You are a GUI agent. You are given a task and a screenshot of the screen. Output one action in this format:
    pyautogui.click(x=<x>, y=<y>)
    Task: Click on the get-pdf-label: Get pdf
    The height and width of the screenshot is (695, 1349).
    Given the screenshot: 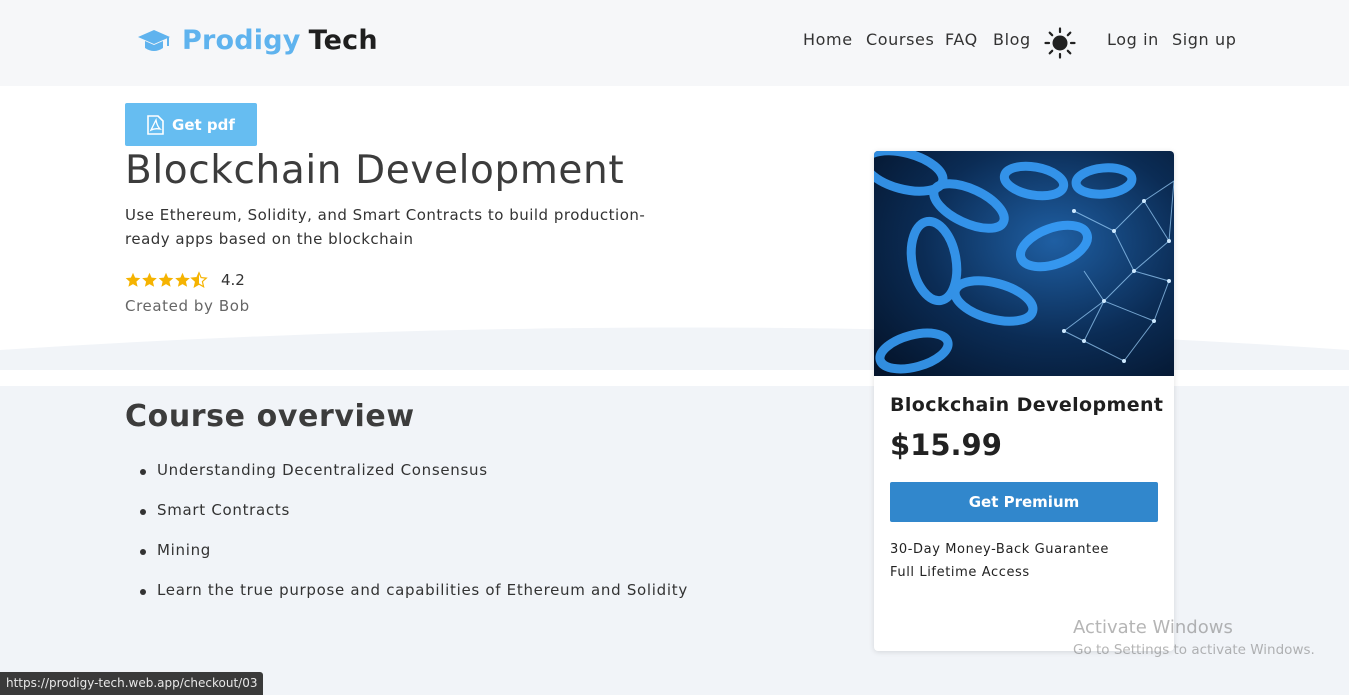 What is the action you would take?
    pyautogui.click(x=203, y=124)
    